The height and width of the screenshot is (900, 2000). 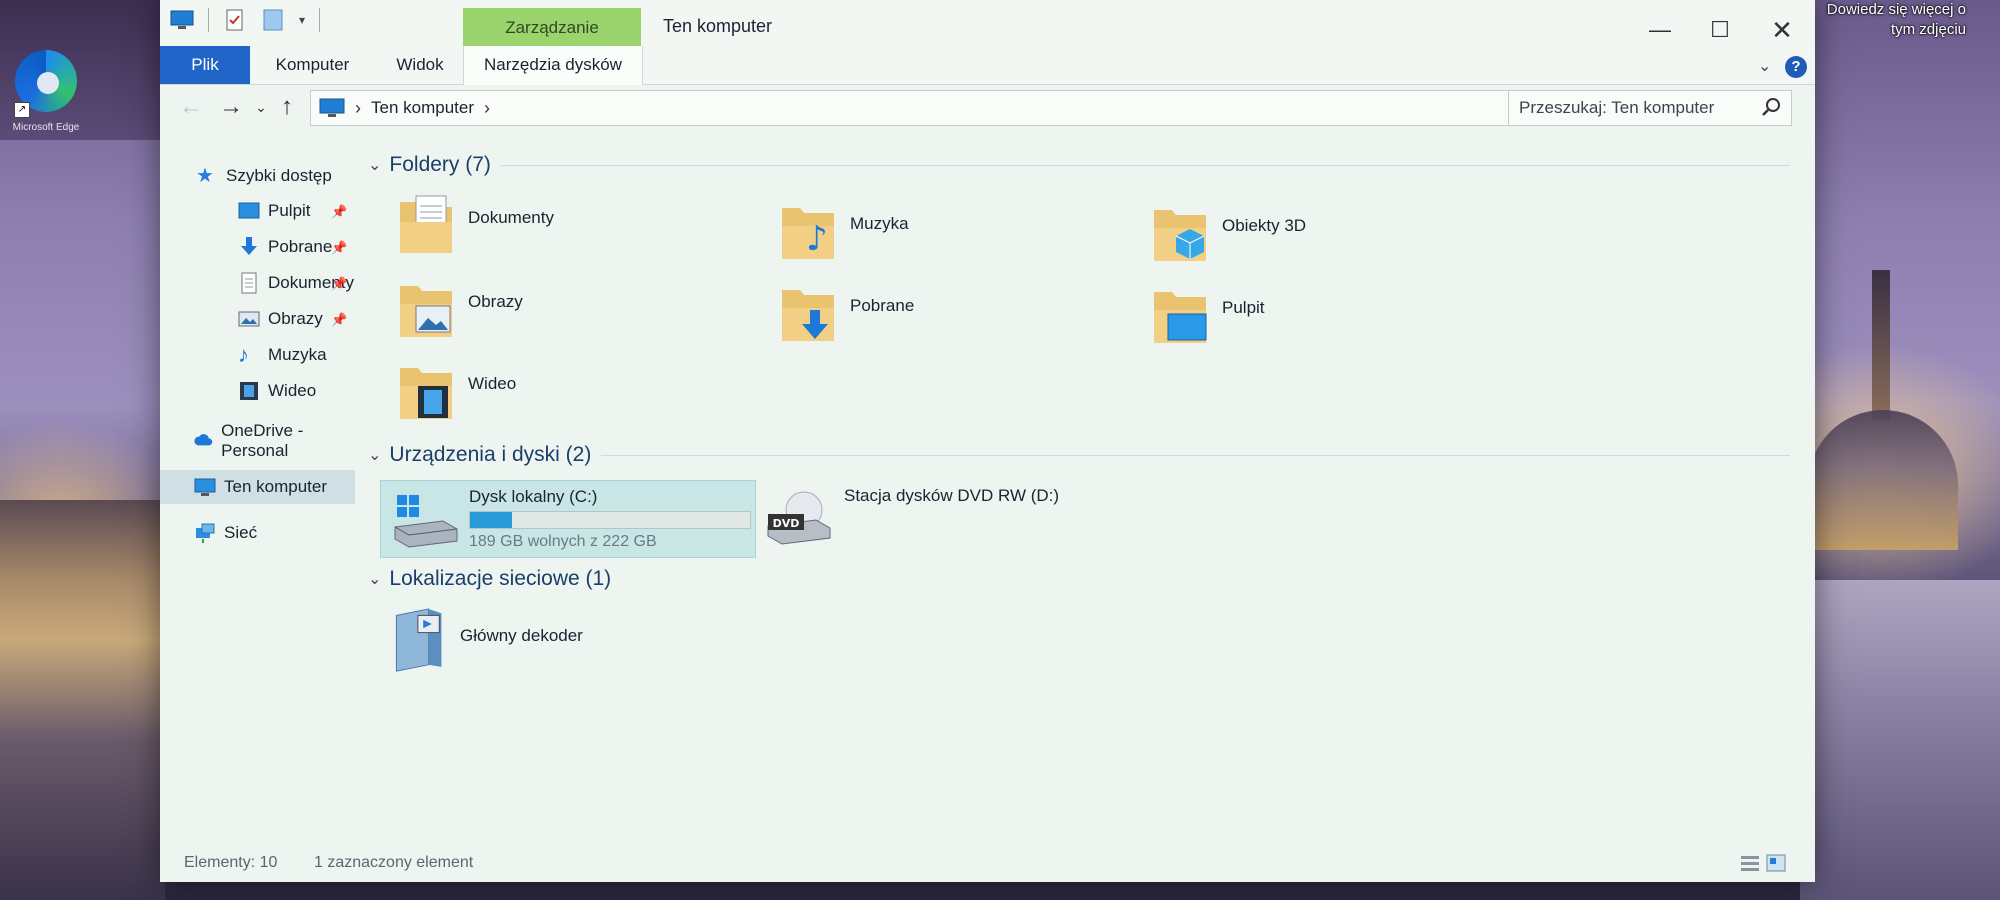 I want to click on desktop-shortcut-edge: ↗ Microsoft Edge, so click(x=46, y=100).